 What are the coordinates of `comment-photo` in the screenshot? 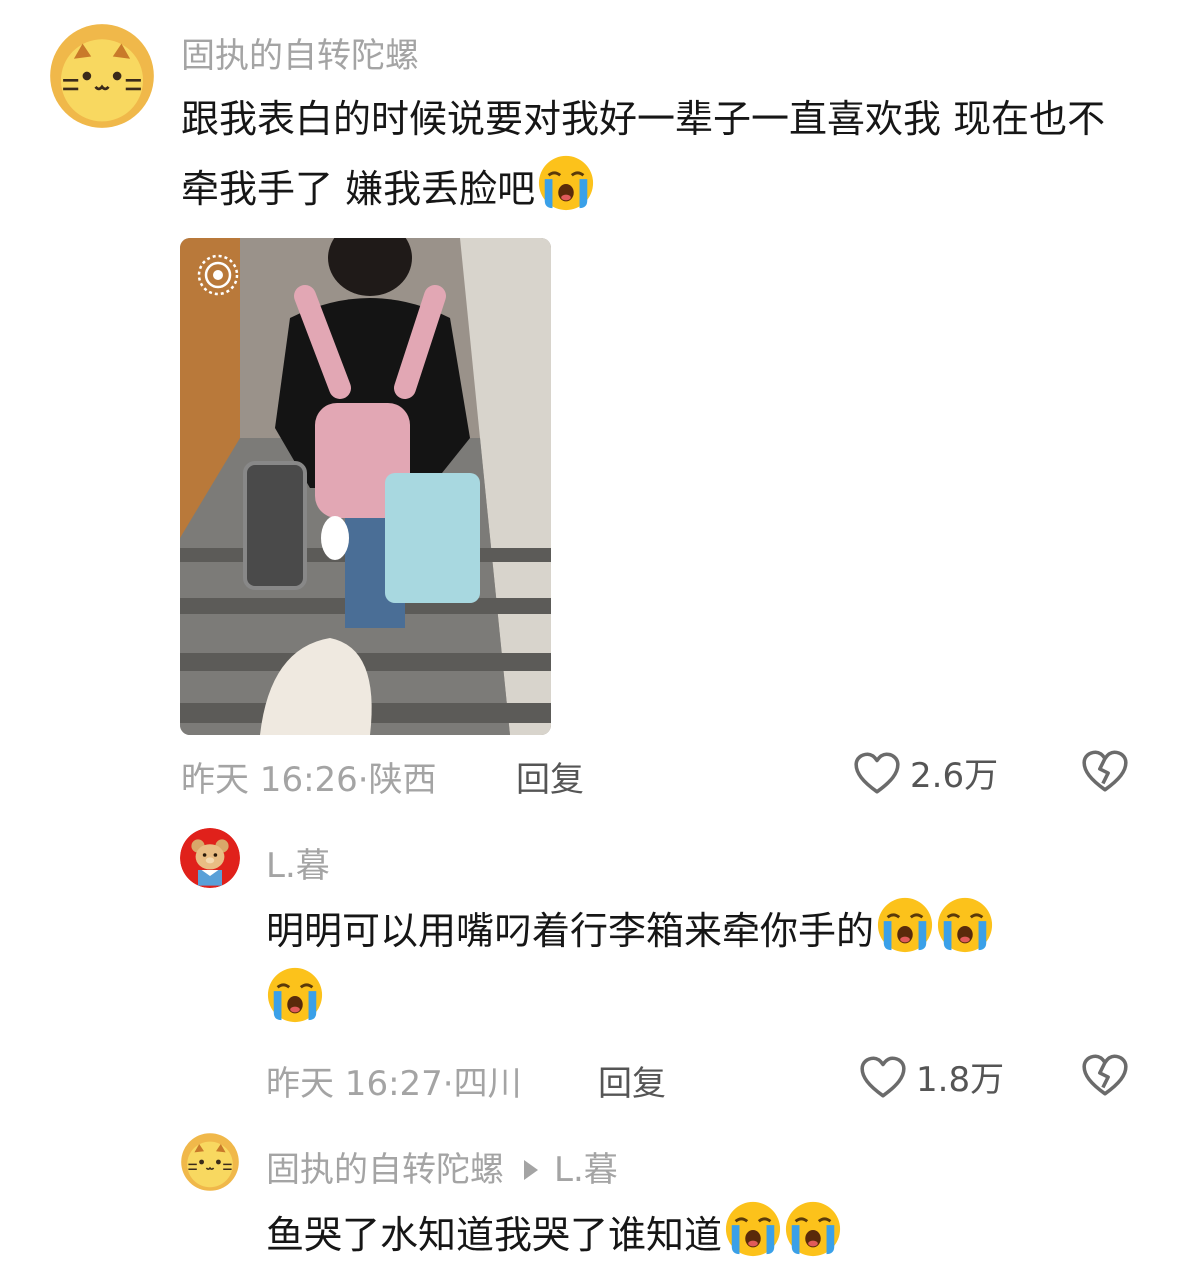 It's located at (365, 486).